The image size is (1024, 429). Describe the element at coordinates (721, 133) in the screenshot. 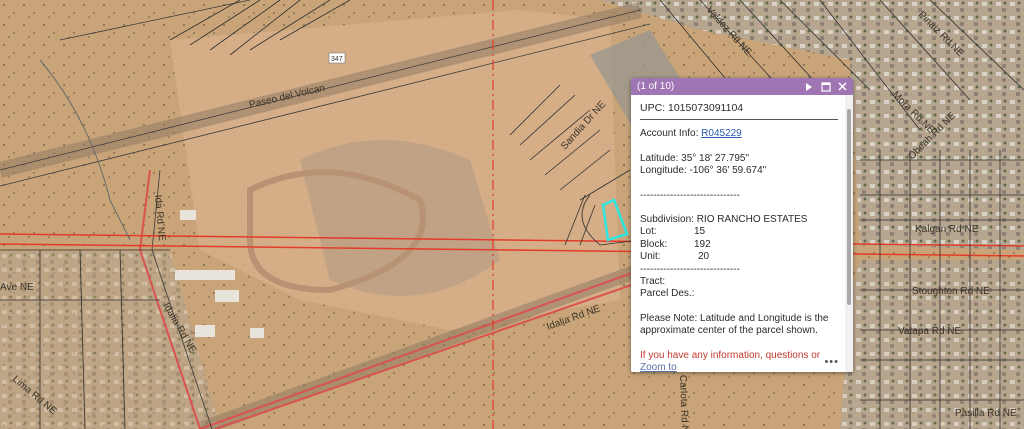

I see `account-link: R045229` at that location.